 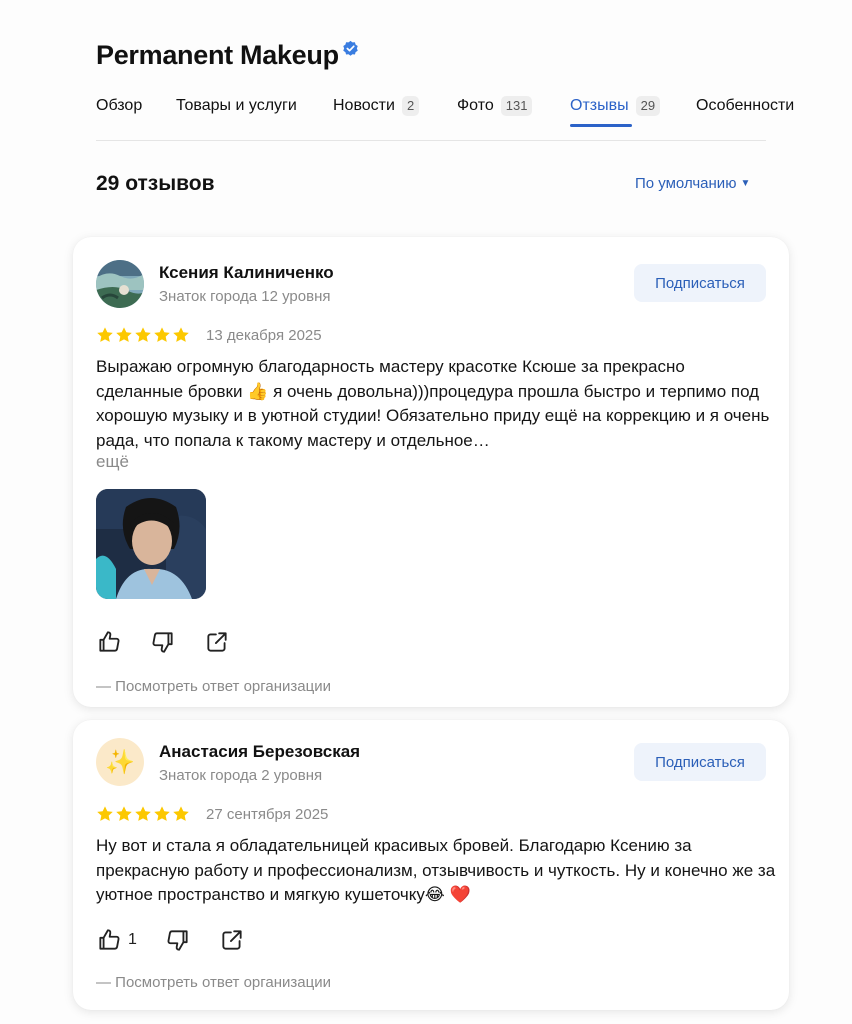 I want to click on author-level: Знаток города 12 уровня, so click(x=245, y=296).